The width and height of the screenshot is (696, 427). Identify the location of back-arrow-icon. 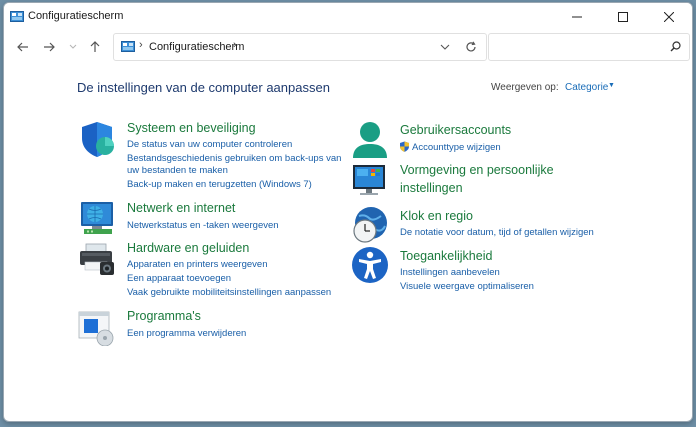
(22, 47).